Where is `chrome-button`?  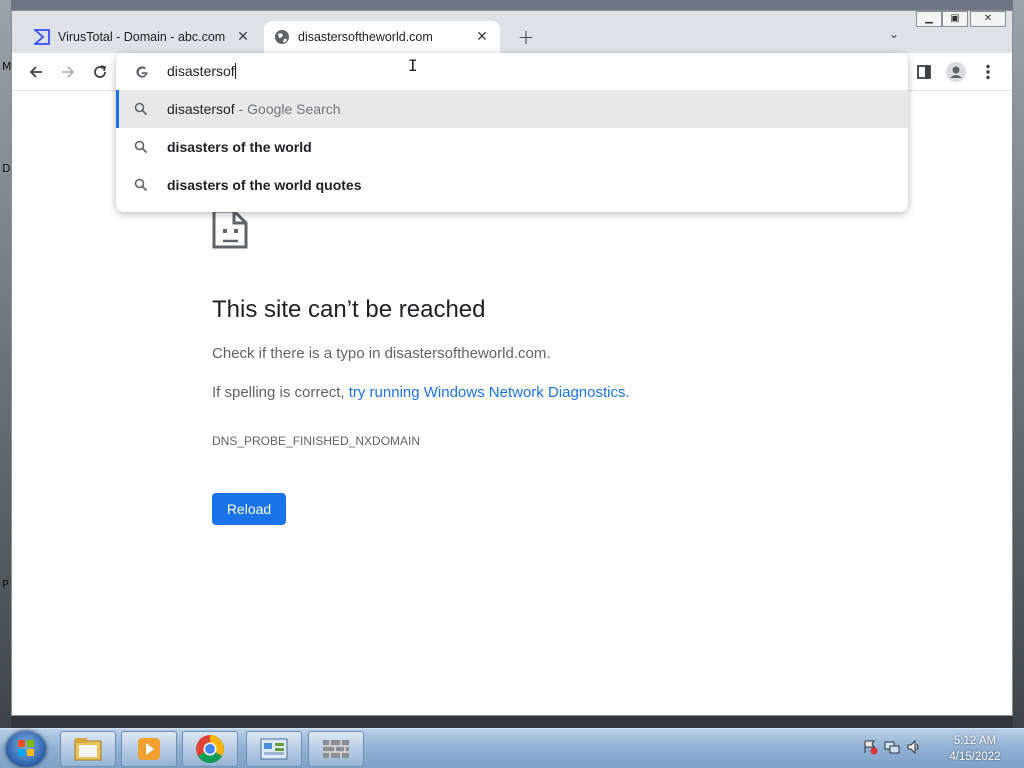
chrome-button is located at coordinates (210, 749).